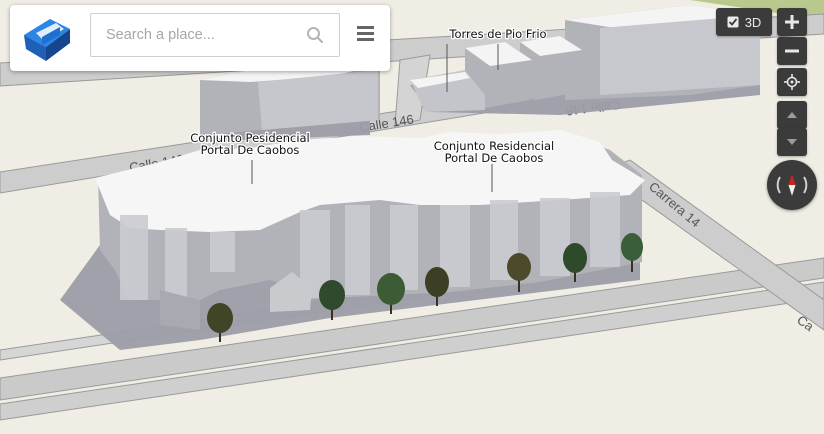 The image size is (824, 434). What do you see at coordinates (365, 33) in the screenshot?
I see `menu-icon` at bounding box center [365, 33].